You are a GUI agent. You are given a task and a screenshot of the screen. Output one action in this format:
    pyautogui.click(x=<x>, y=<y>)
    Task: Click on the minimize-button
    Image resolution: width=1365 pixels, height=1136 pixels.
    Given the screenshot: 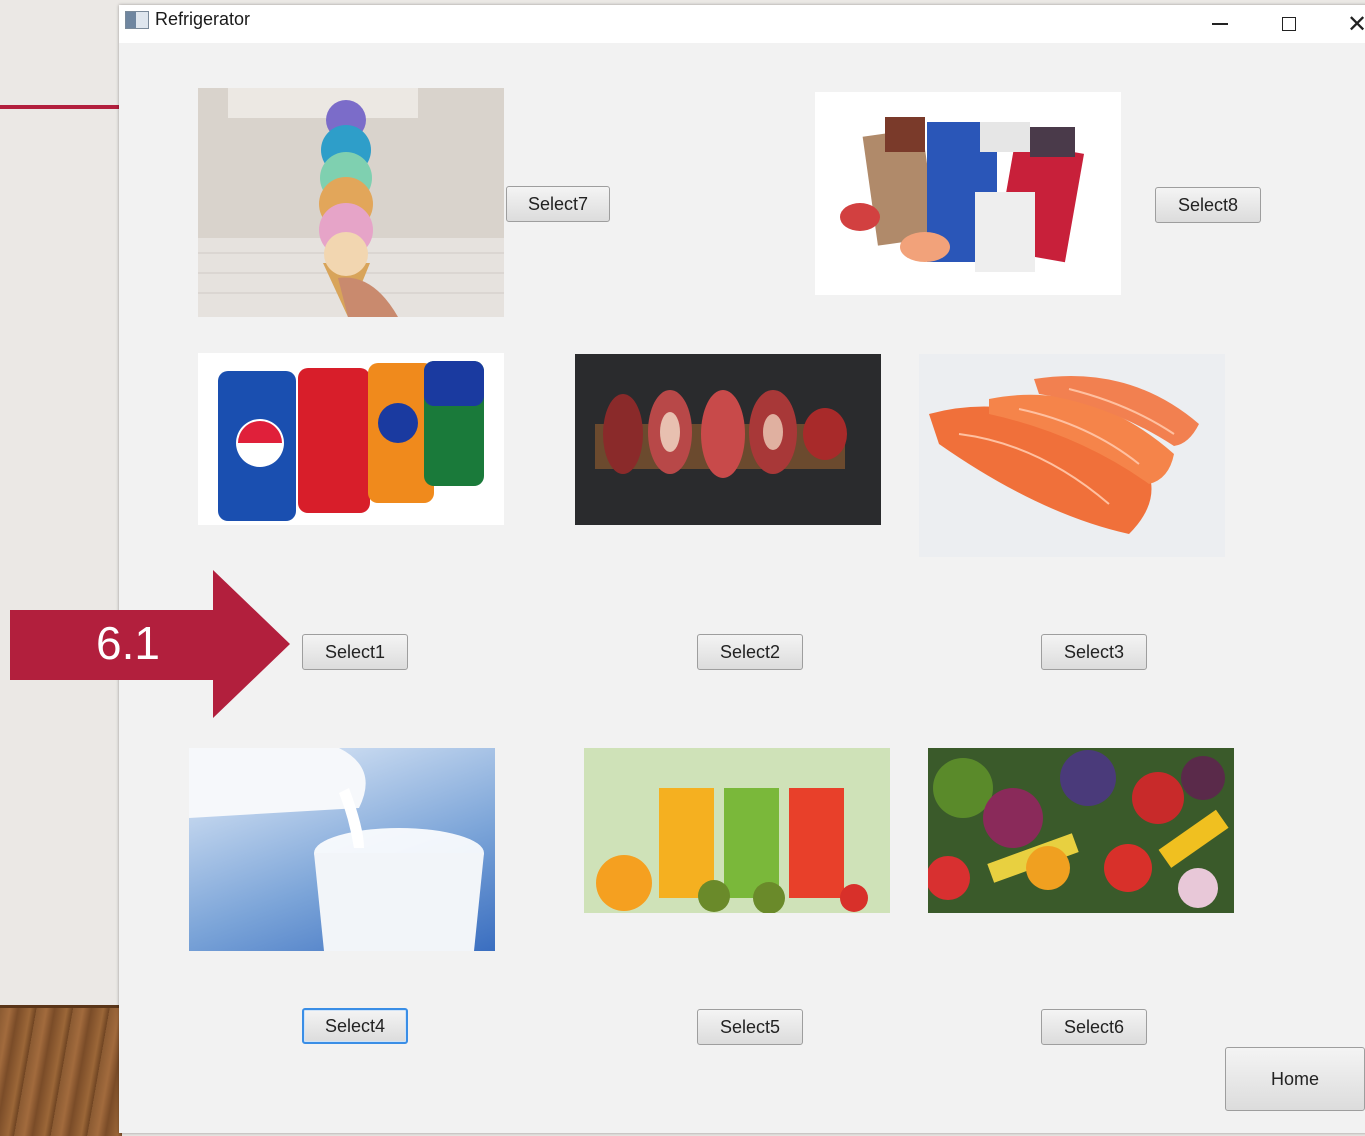 What is the action you would take?
    pyautogui.click(x=1220, y=24)
    